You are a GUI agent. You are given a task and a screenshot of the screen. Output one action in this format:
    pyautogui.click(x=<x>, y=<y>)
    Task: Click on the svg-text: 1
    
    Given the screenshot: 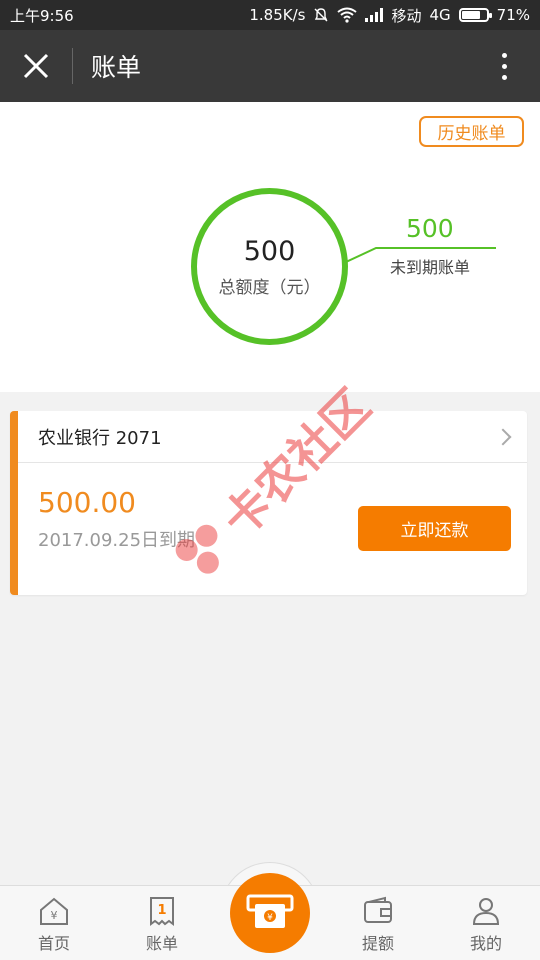 What is the action you would take?
    pyautogui.click(x=161, y=910)
    